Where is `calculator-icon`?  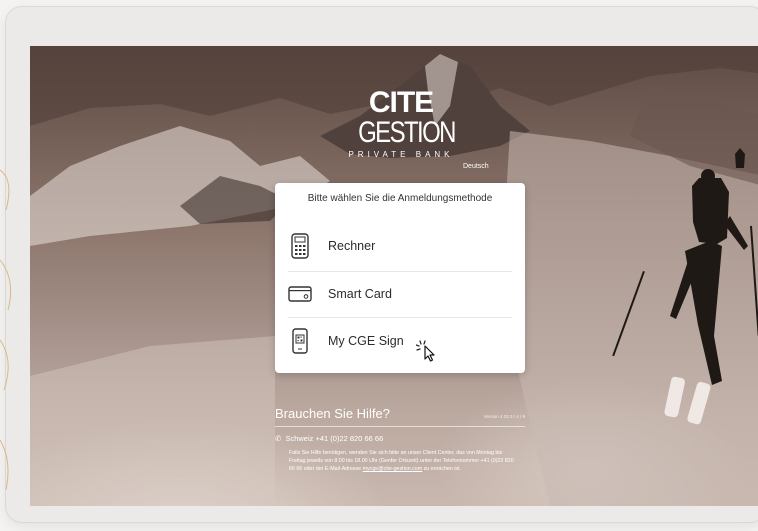
calculator-icon is located at coordinates (300, 246).